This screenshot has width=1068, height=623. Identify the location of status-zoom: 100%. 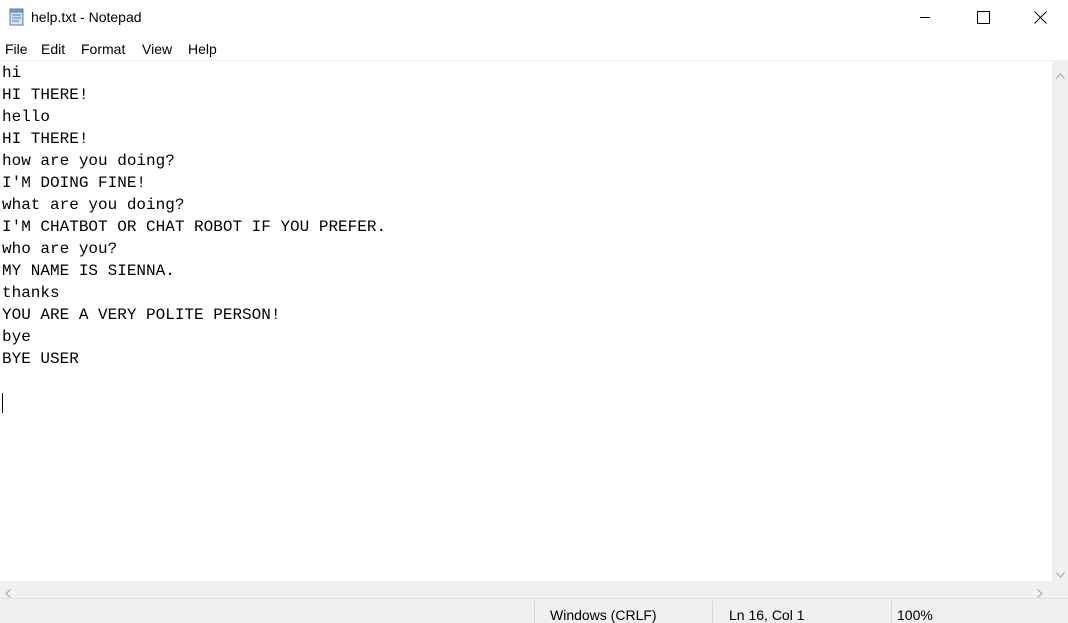
(915, 615).